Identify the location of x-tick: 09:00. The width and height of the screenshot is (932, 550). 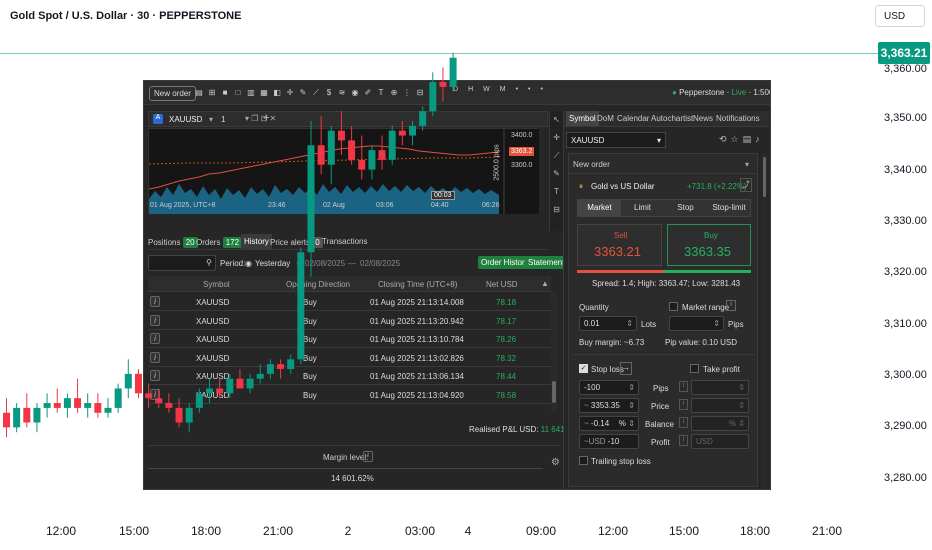
(541, 531).